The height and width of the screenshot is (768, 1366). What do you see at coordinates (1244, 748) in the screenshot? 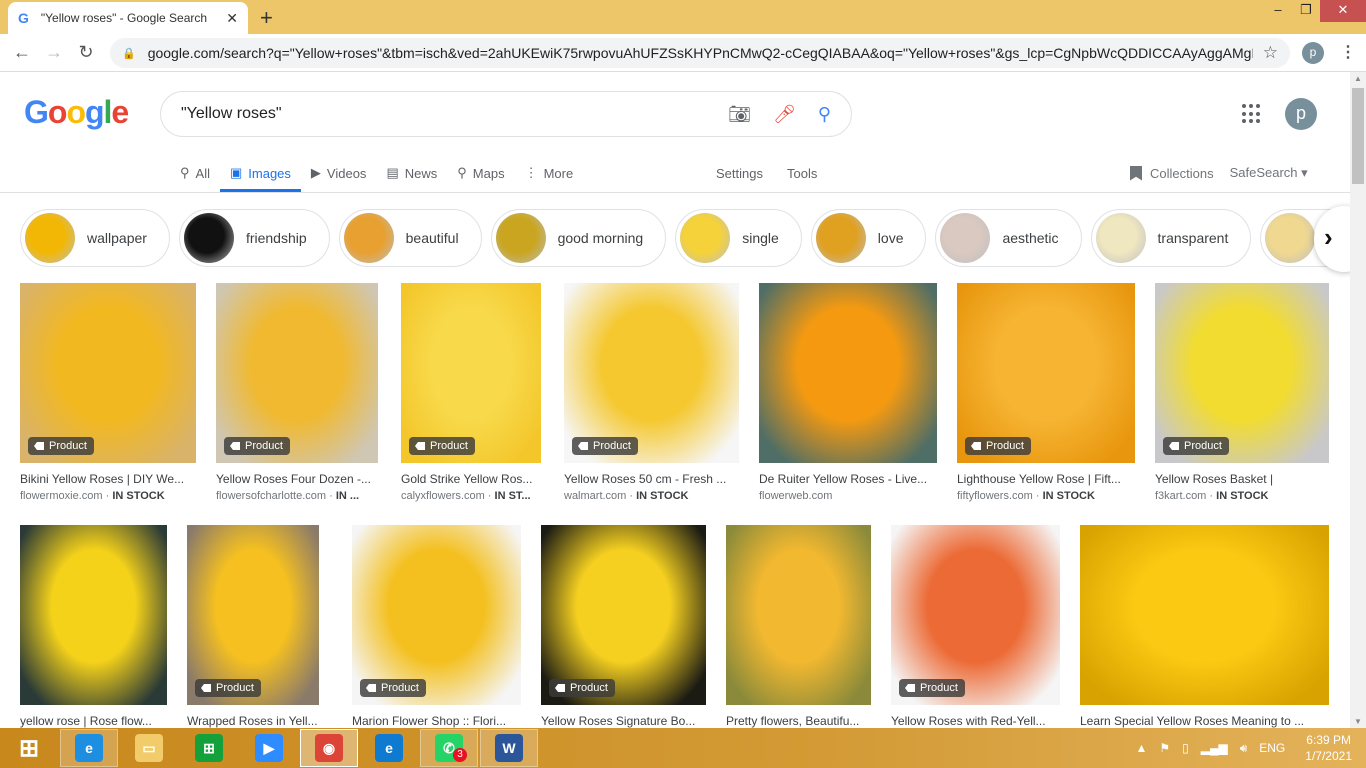
I see `volume-icon: 🔊︎` at bounding box center [1244, 748].